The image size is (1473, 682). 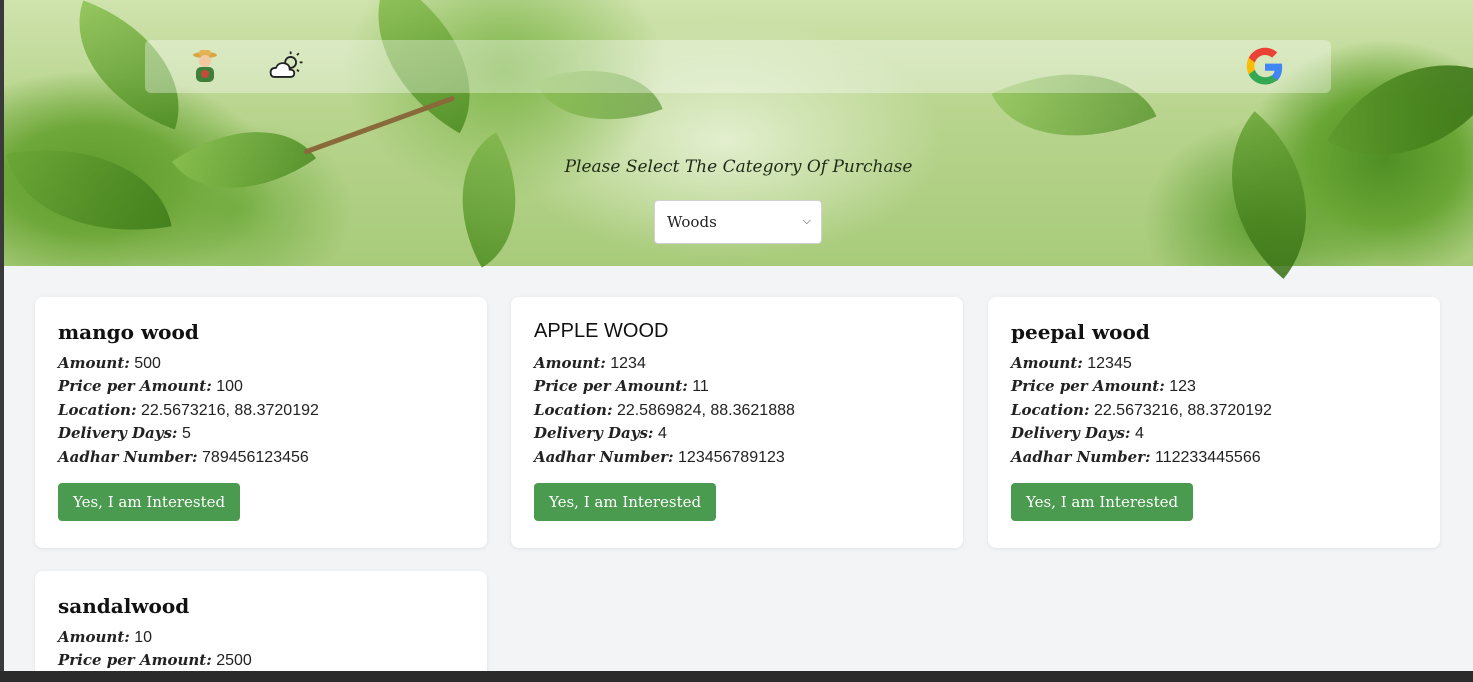 What do you see at coordinates (731, 457) in the screenshot?
I see `aadhar-value: 123456789123` at bounding box center [731, 457].